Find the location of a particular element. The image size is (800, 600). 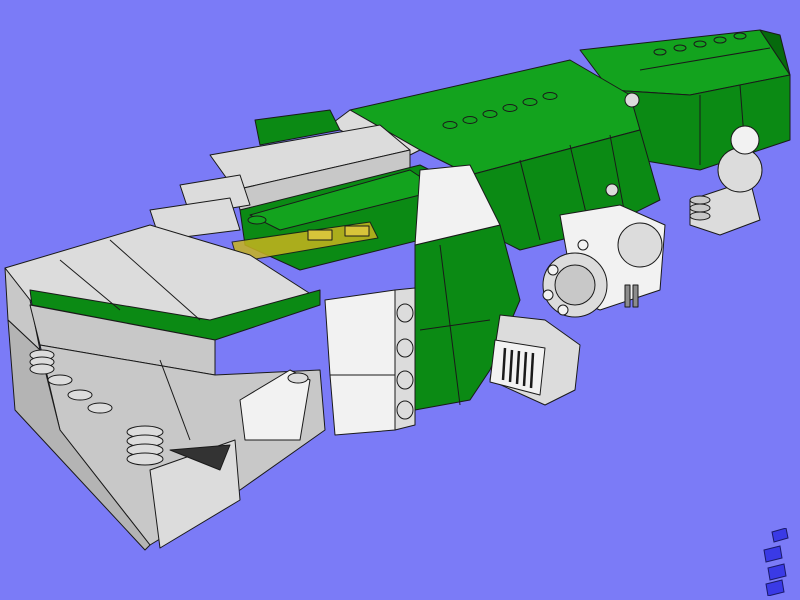

engine-pod is located at coordinates (604, 261).